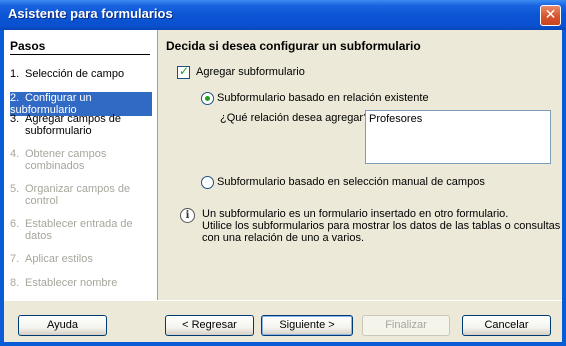 The width and height of the screenshot is (566, 346). Describe the element at coordinates (183, 71) in the screenshot. I see `add-subform-checkbox` at that location.